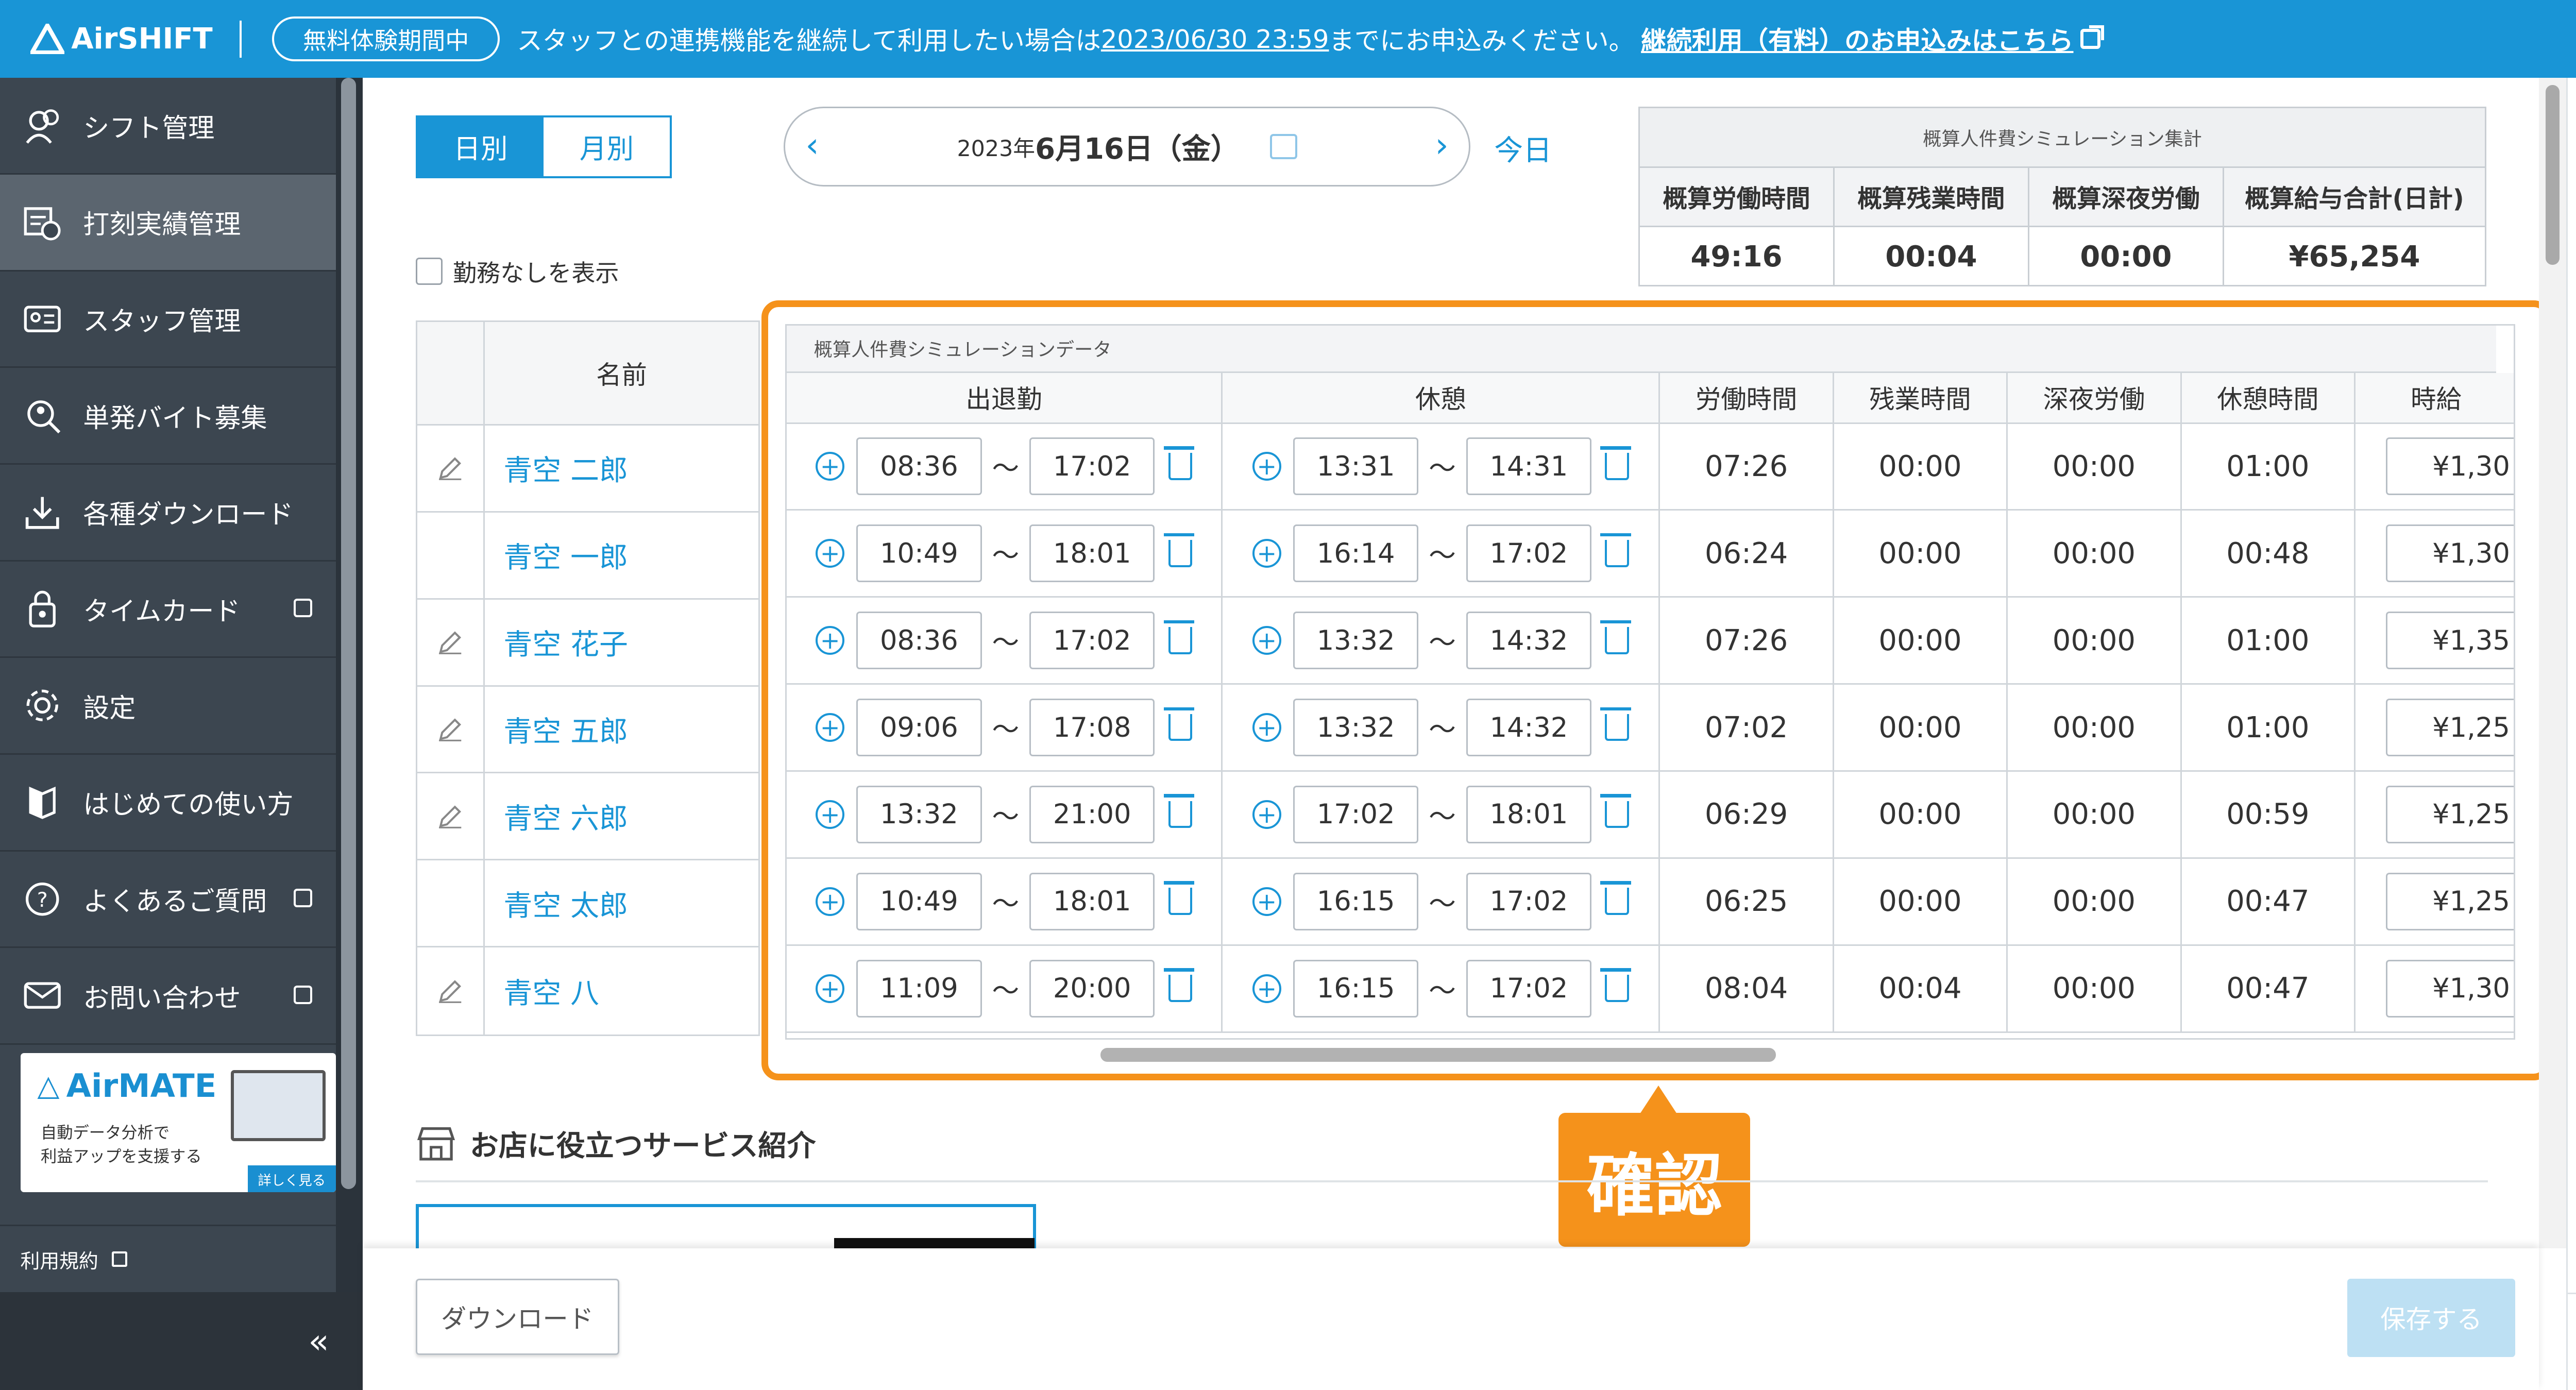  I want to click on sidebar-scrollbar, so click(349, 685).